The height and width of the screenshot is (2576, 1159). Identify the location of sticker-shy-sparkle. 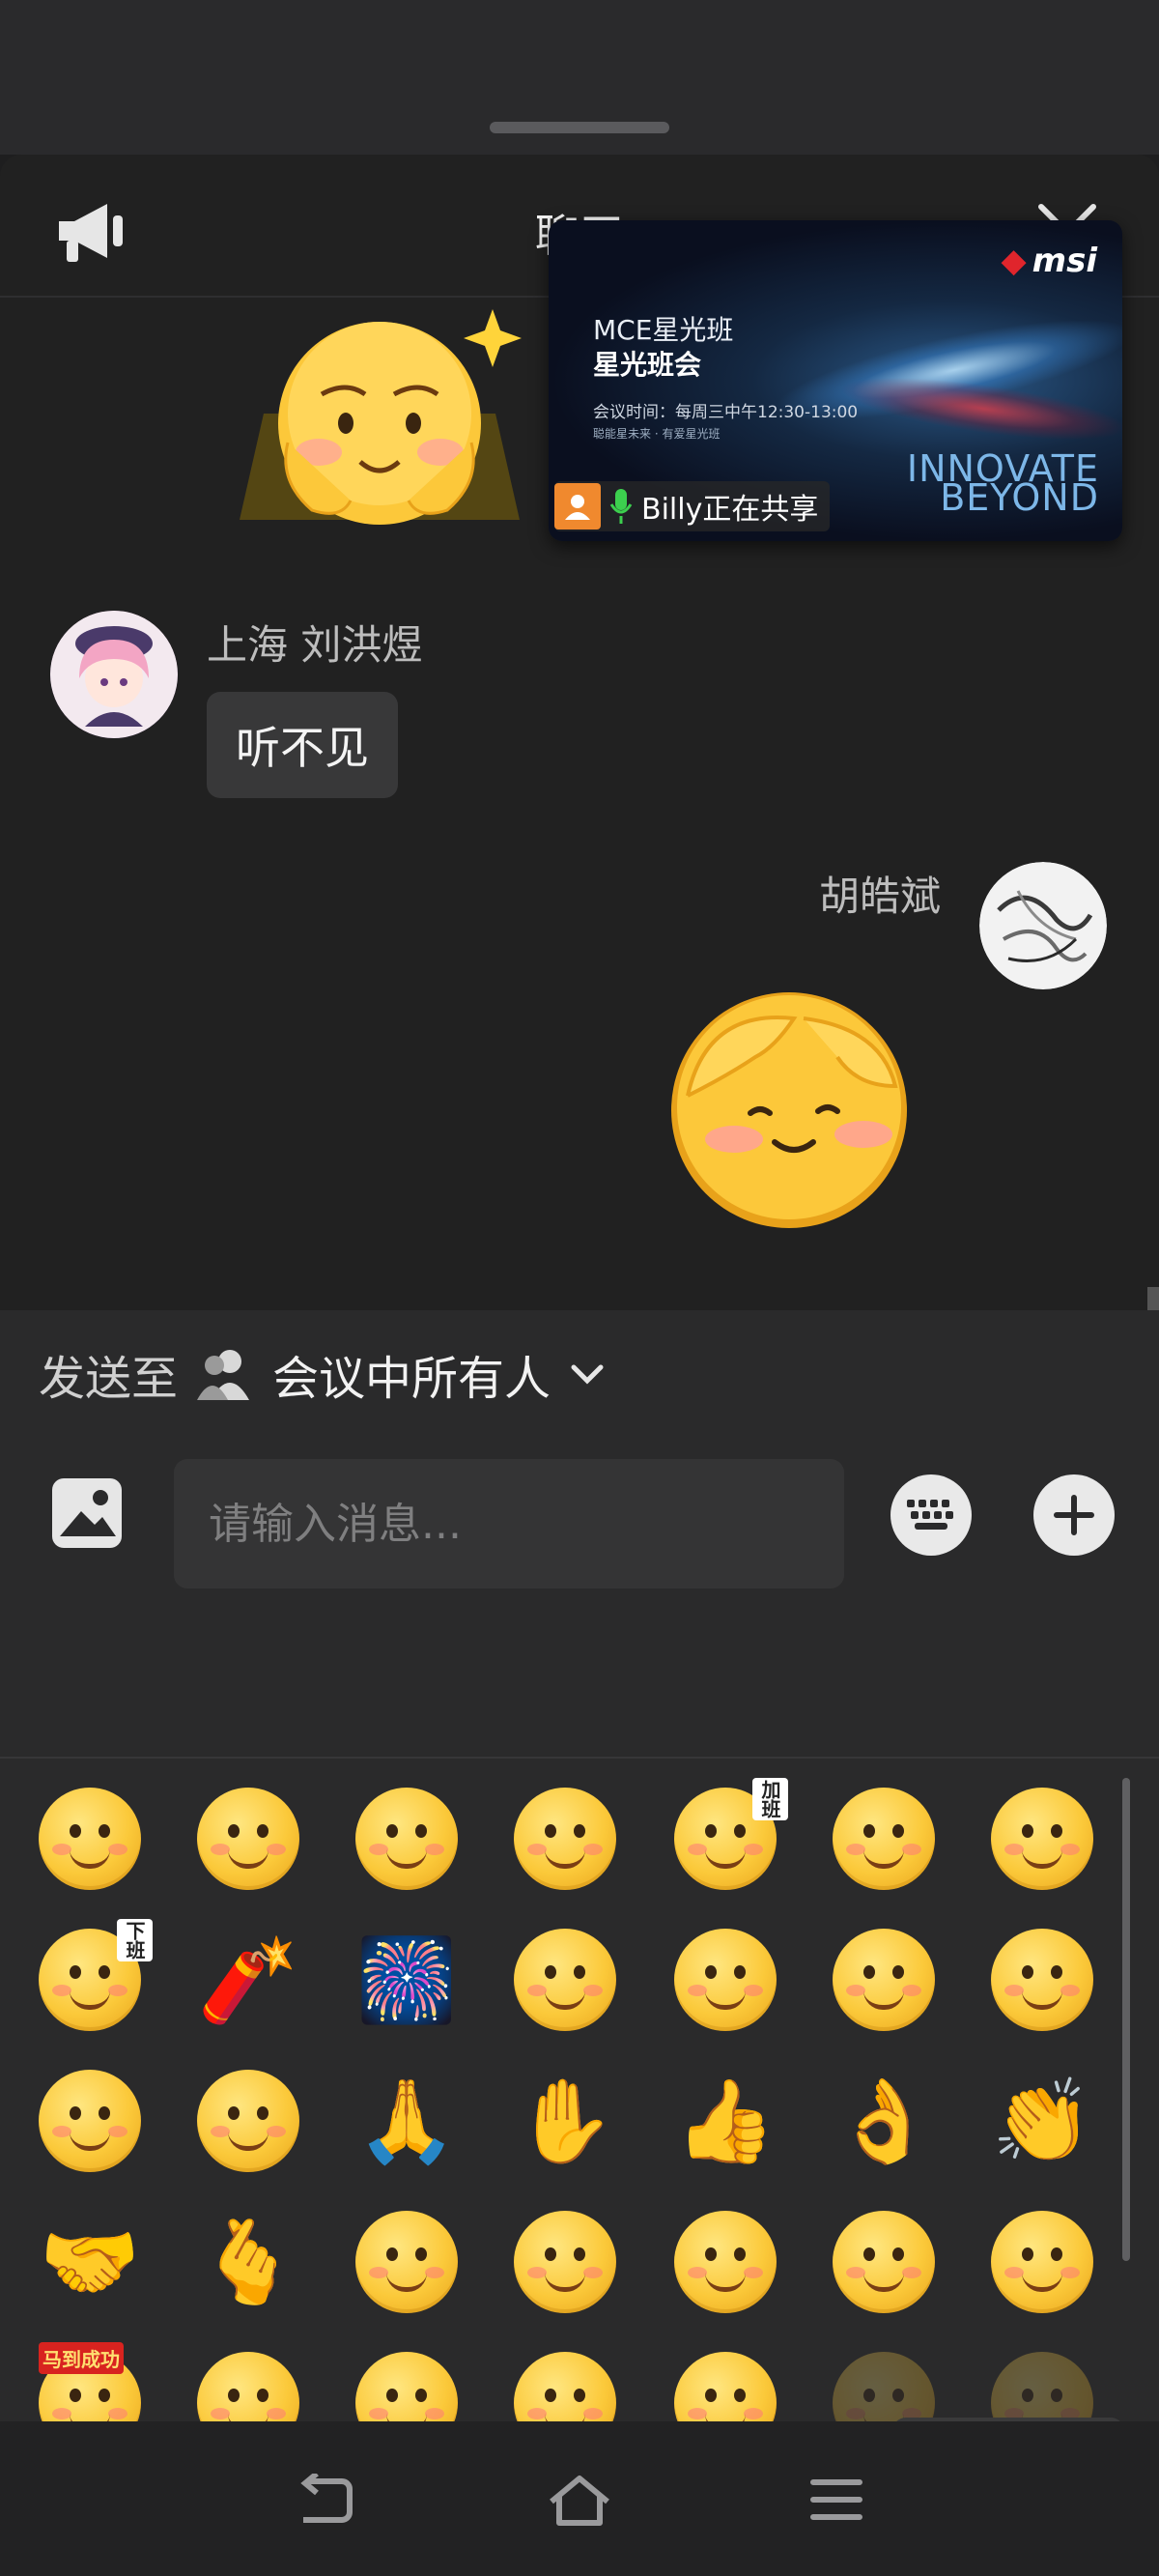
(379, 414).